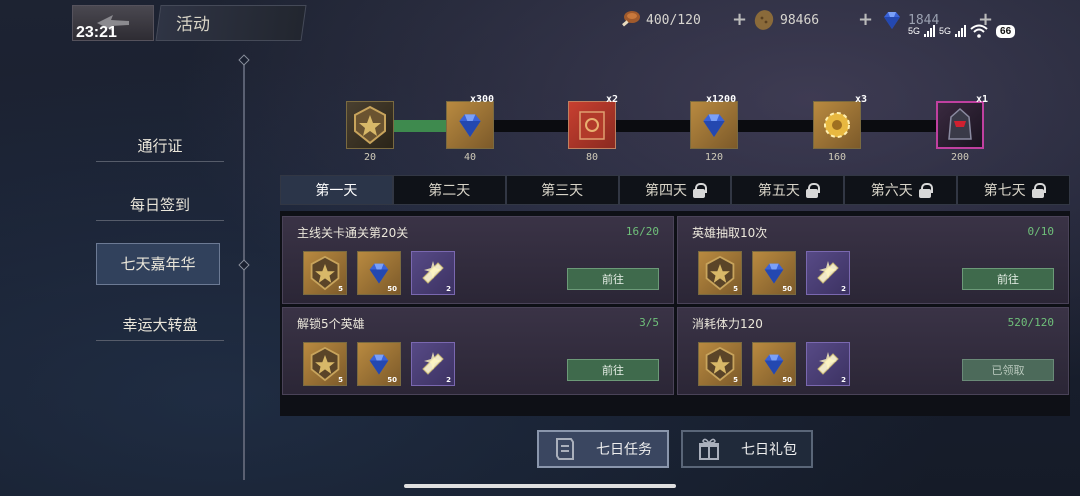 The image size is (1080, 496). I want to click on sidebar-item-seven-day-carnival: 七天嘉年华, so click(158, 264).